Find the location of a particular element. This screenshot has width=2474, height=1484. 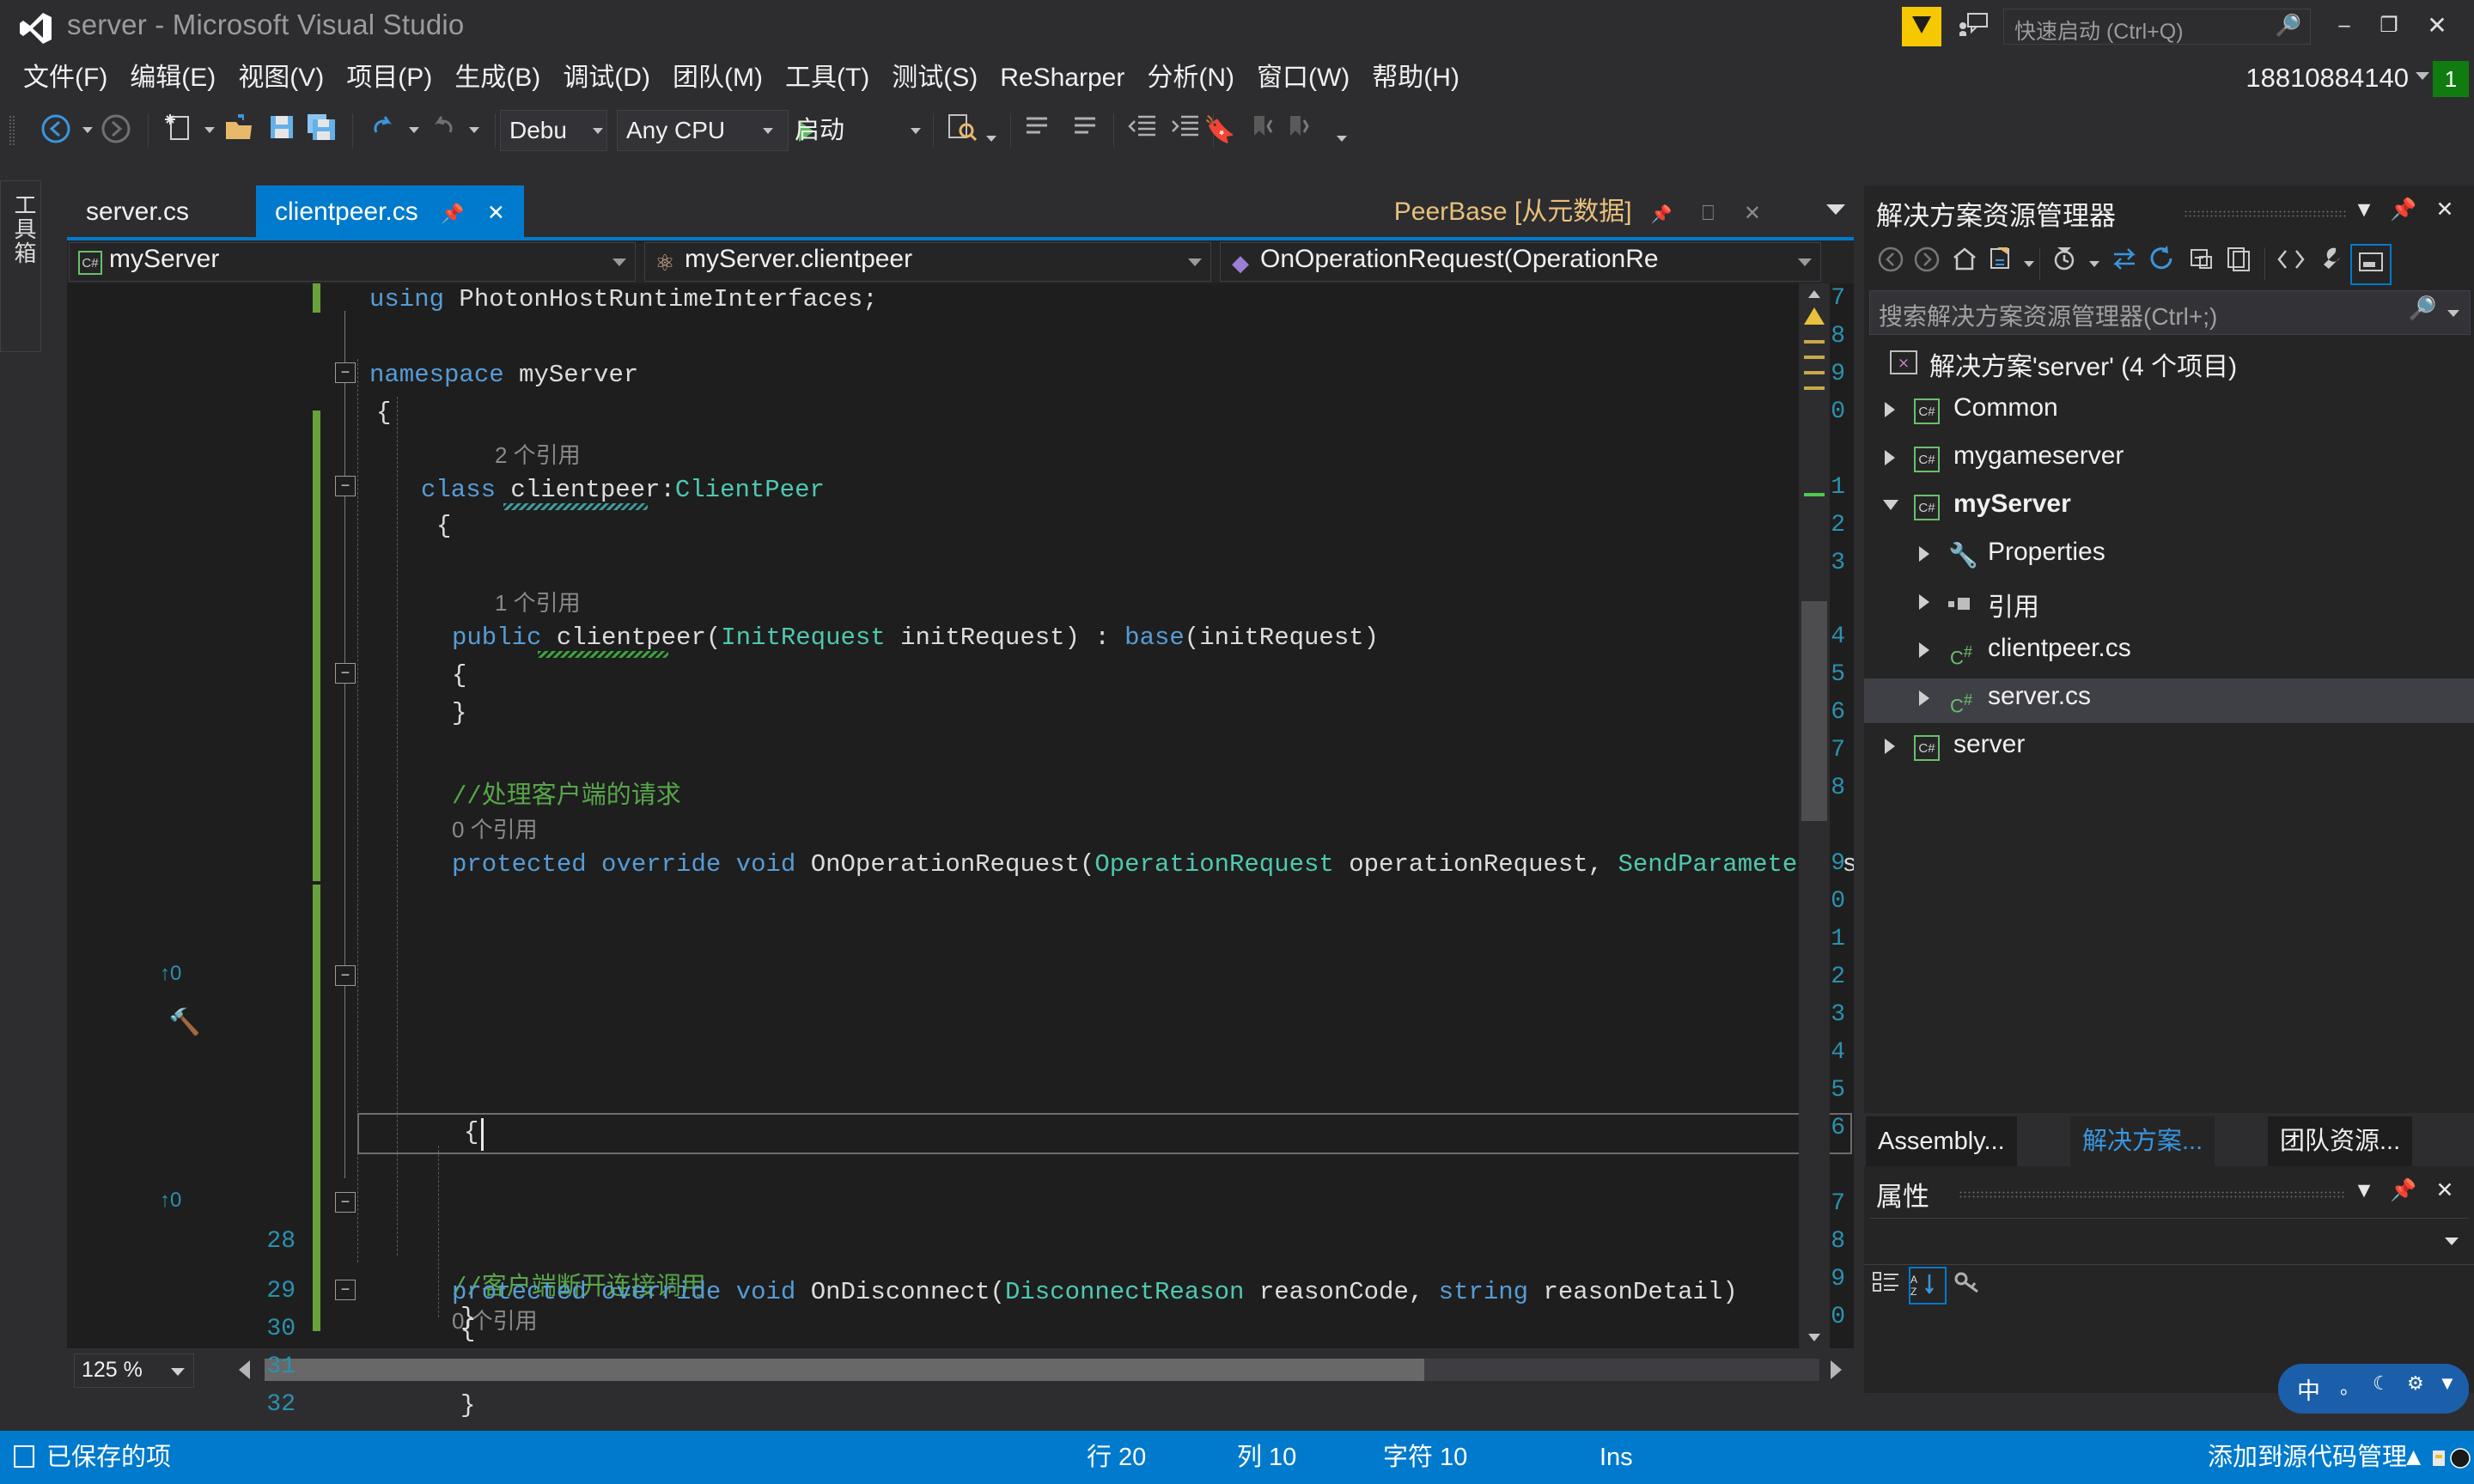

ime-language-bar: 中 。 ☾ ⚙ ▼ is located at coordinates (2373, 1389).